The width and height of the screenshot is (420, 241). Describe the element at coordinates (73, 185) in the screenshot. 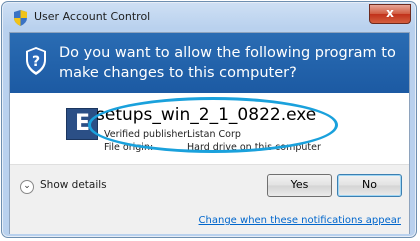

I see `show-details-label: Show details` at that location.